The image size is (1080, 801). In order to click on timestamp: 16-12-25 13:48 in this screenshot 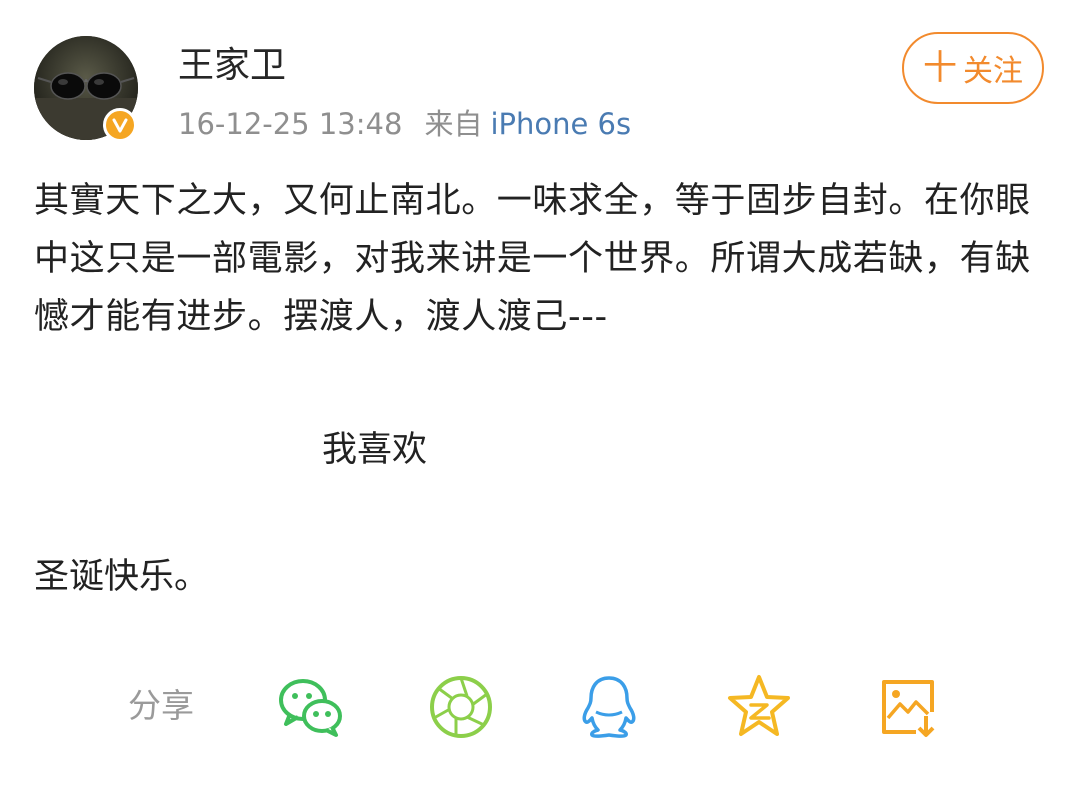, I will do `click(290, 124)`.